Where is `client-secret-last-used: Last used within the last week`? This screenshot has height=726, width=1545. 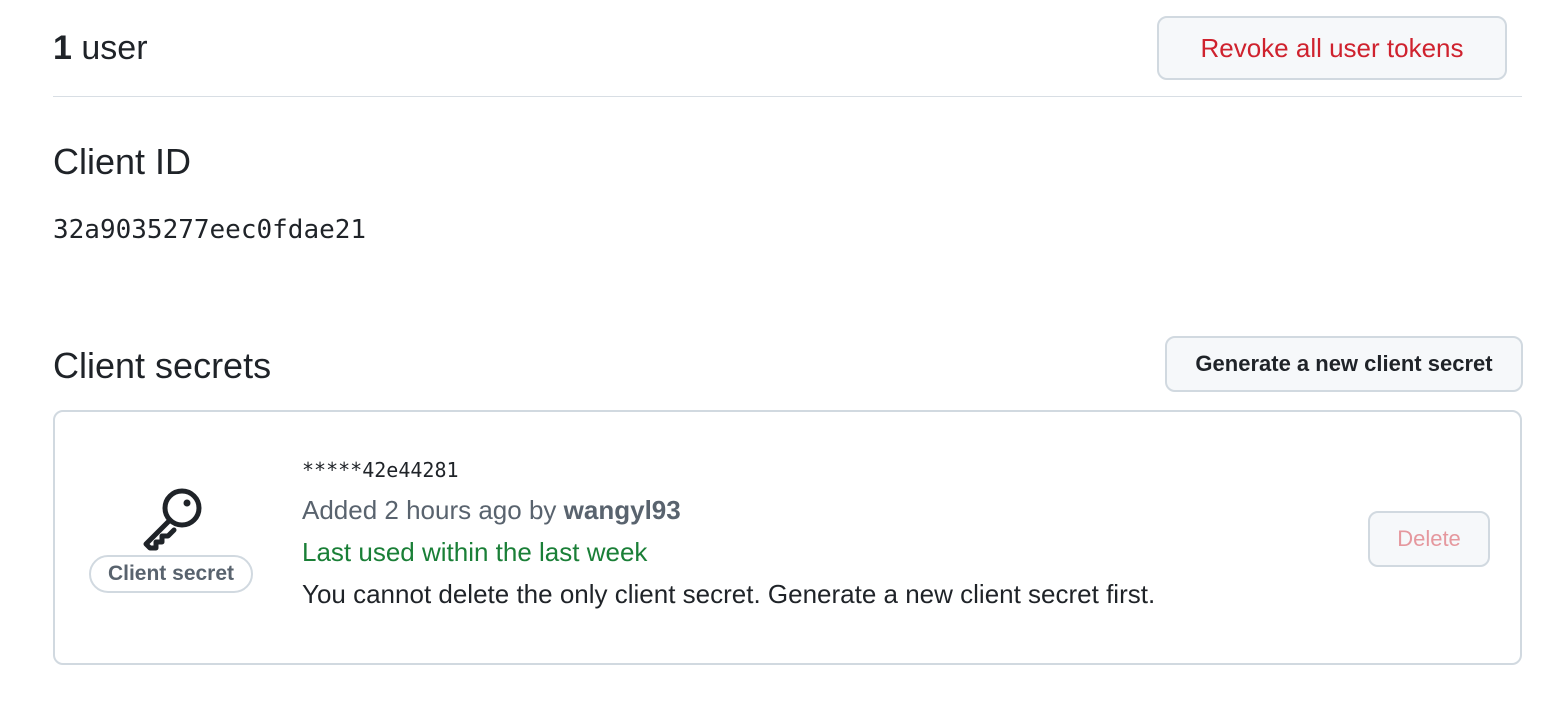 client-secret-last-used: Last used within the last week is located at coordinates (475, 552).